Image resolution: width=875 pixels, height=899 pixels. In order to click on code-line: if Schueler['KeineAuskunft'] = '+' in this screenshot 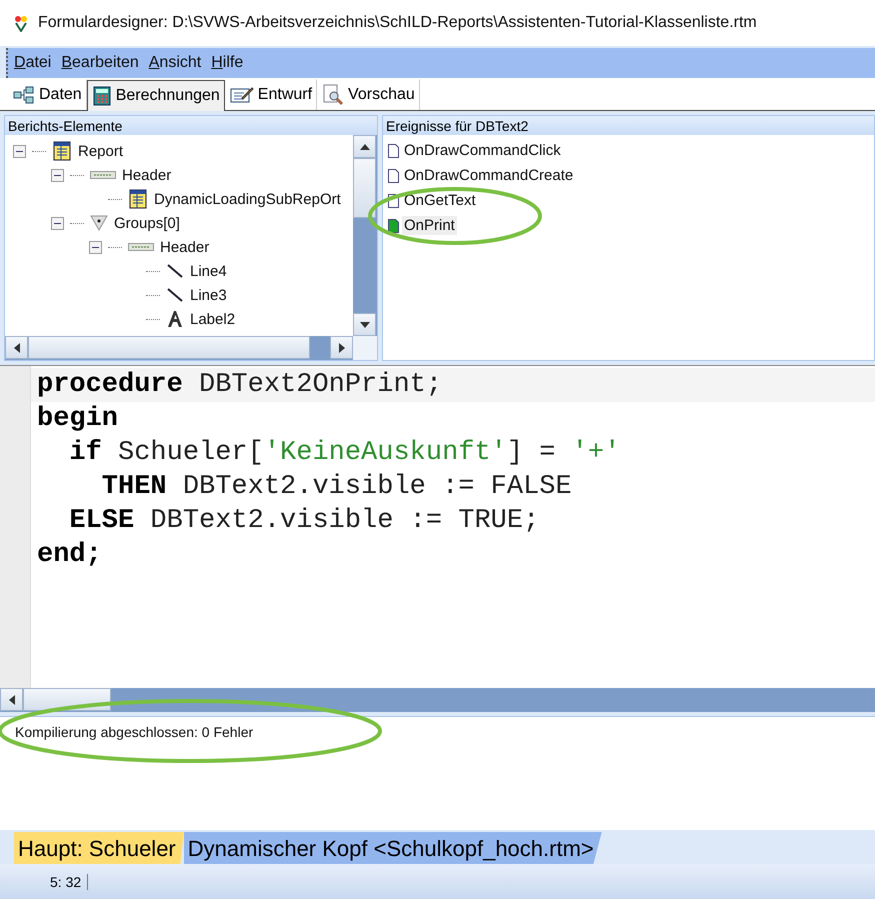, I will do `click(345, 453)`.